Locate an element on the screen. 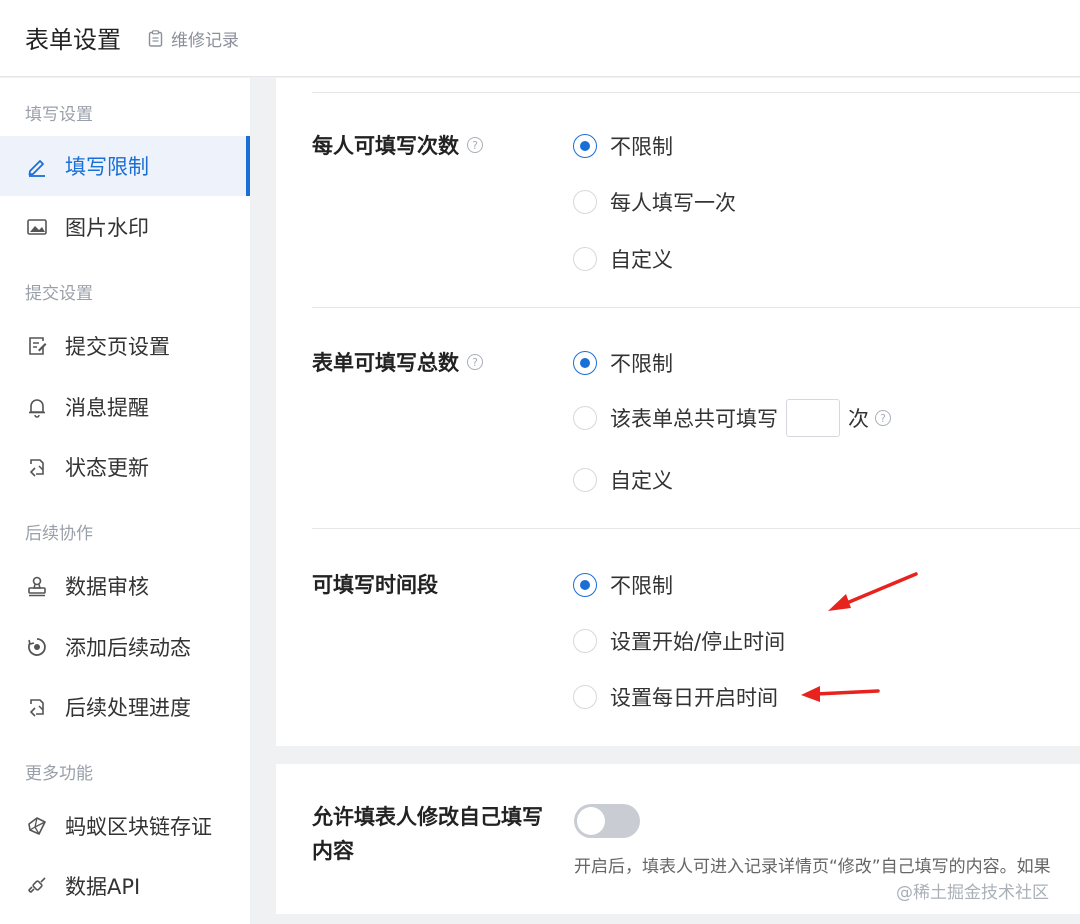 The height and width of the screenshot is (924, 1080). fill-count-label: 每人可填写次数 is located at coordinates (385, 146).